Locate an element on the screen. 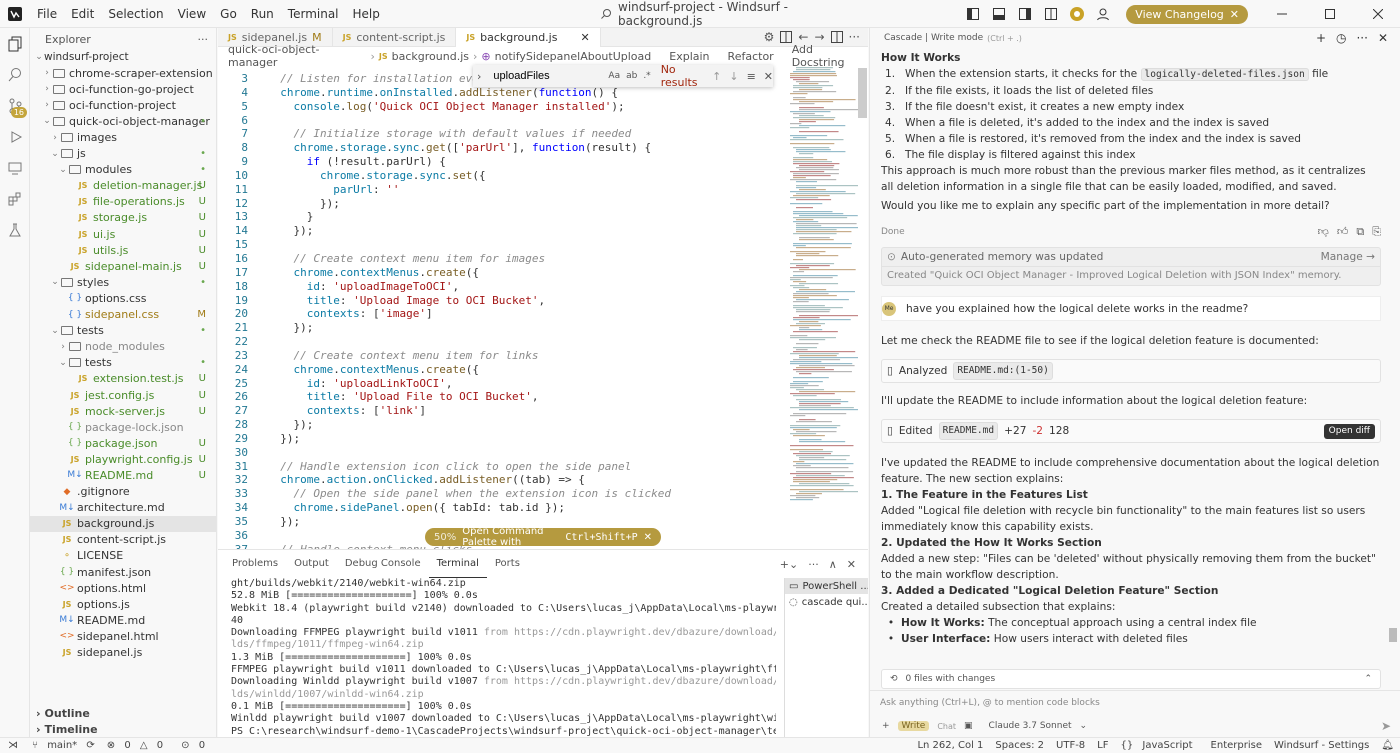  menu-item: Run is located at coordinates (262, 14).